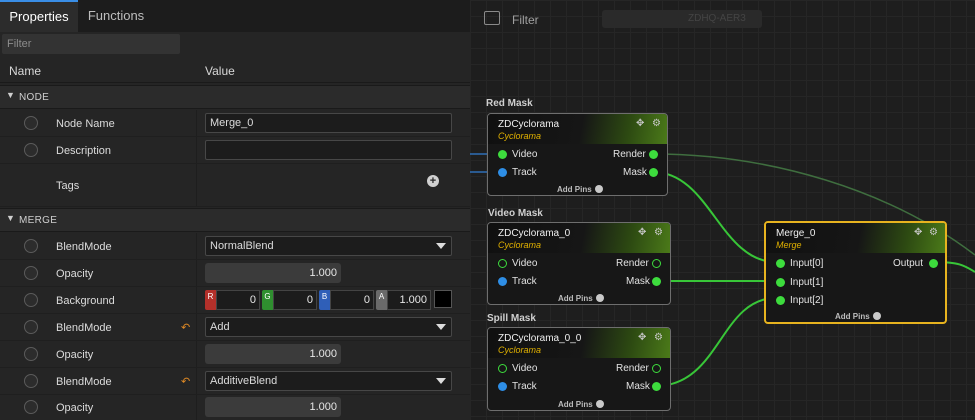  What do you see at coordinates (84, 382) in the screenshot?
I see `row-label: BlendMode` at bounding box center [84, 382].